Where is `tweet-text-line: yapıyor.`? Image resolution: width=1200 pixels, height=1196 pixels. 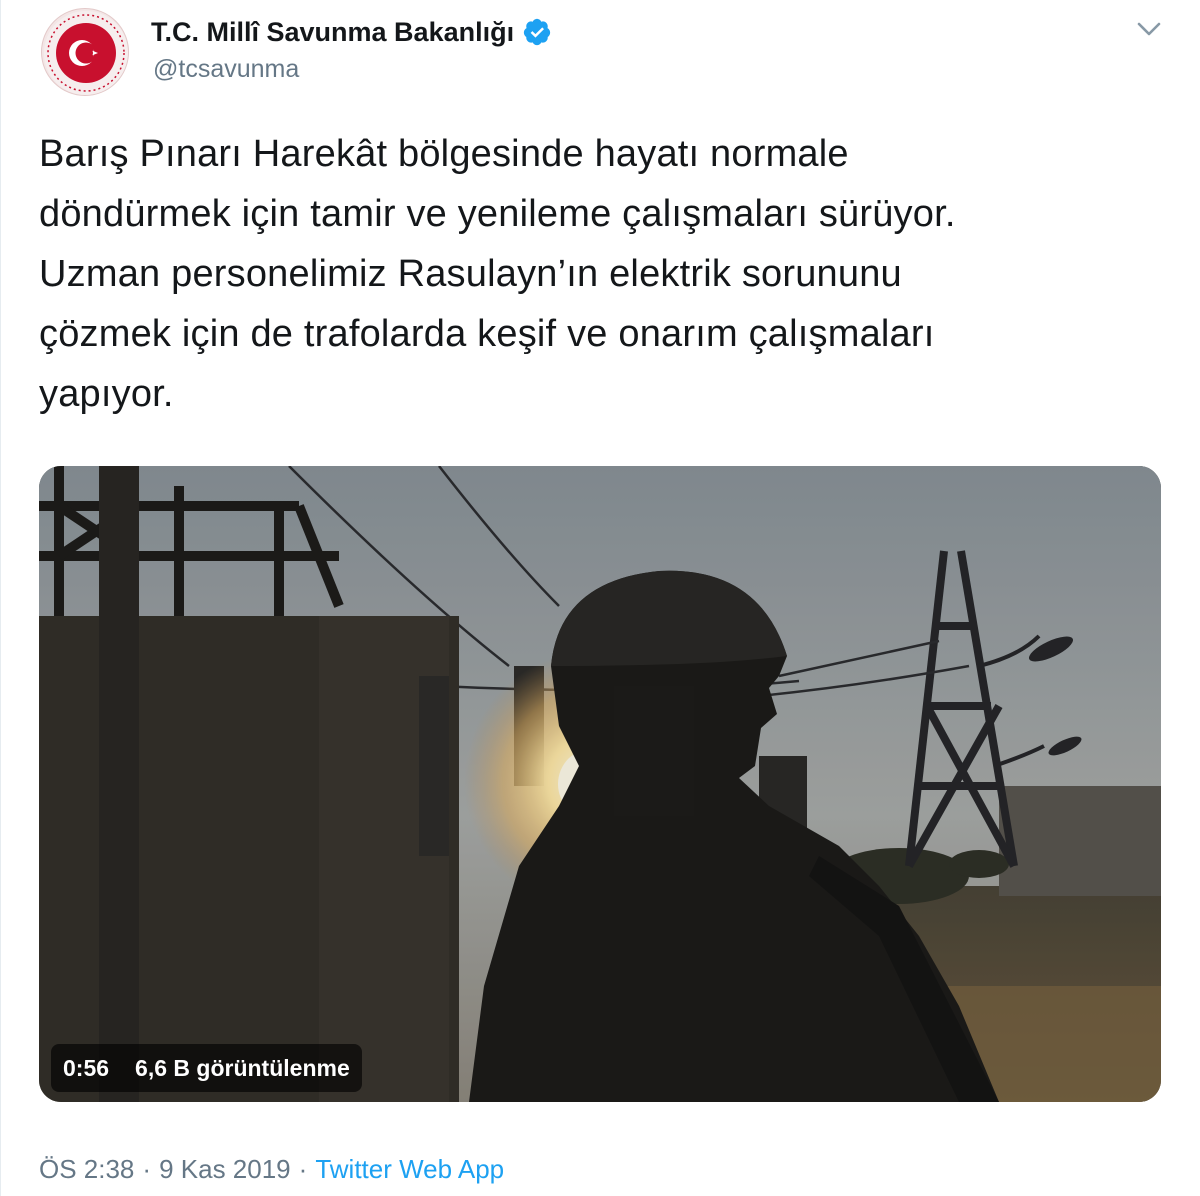
tweet-text-line: yapıyor. is located at coordinates (106, 394).